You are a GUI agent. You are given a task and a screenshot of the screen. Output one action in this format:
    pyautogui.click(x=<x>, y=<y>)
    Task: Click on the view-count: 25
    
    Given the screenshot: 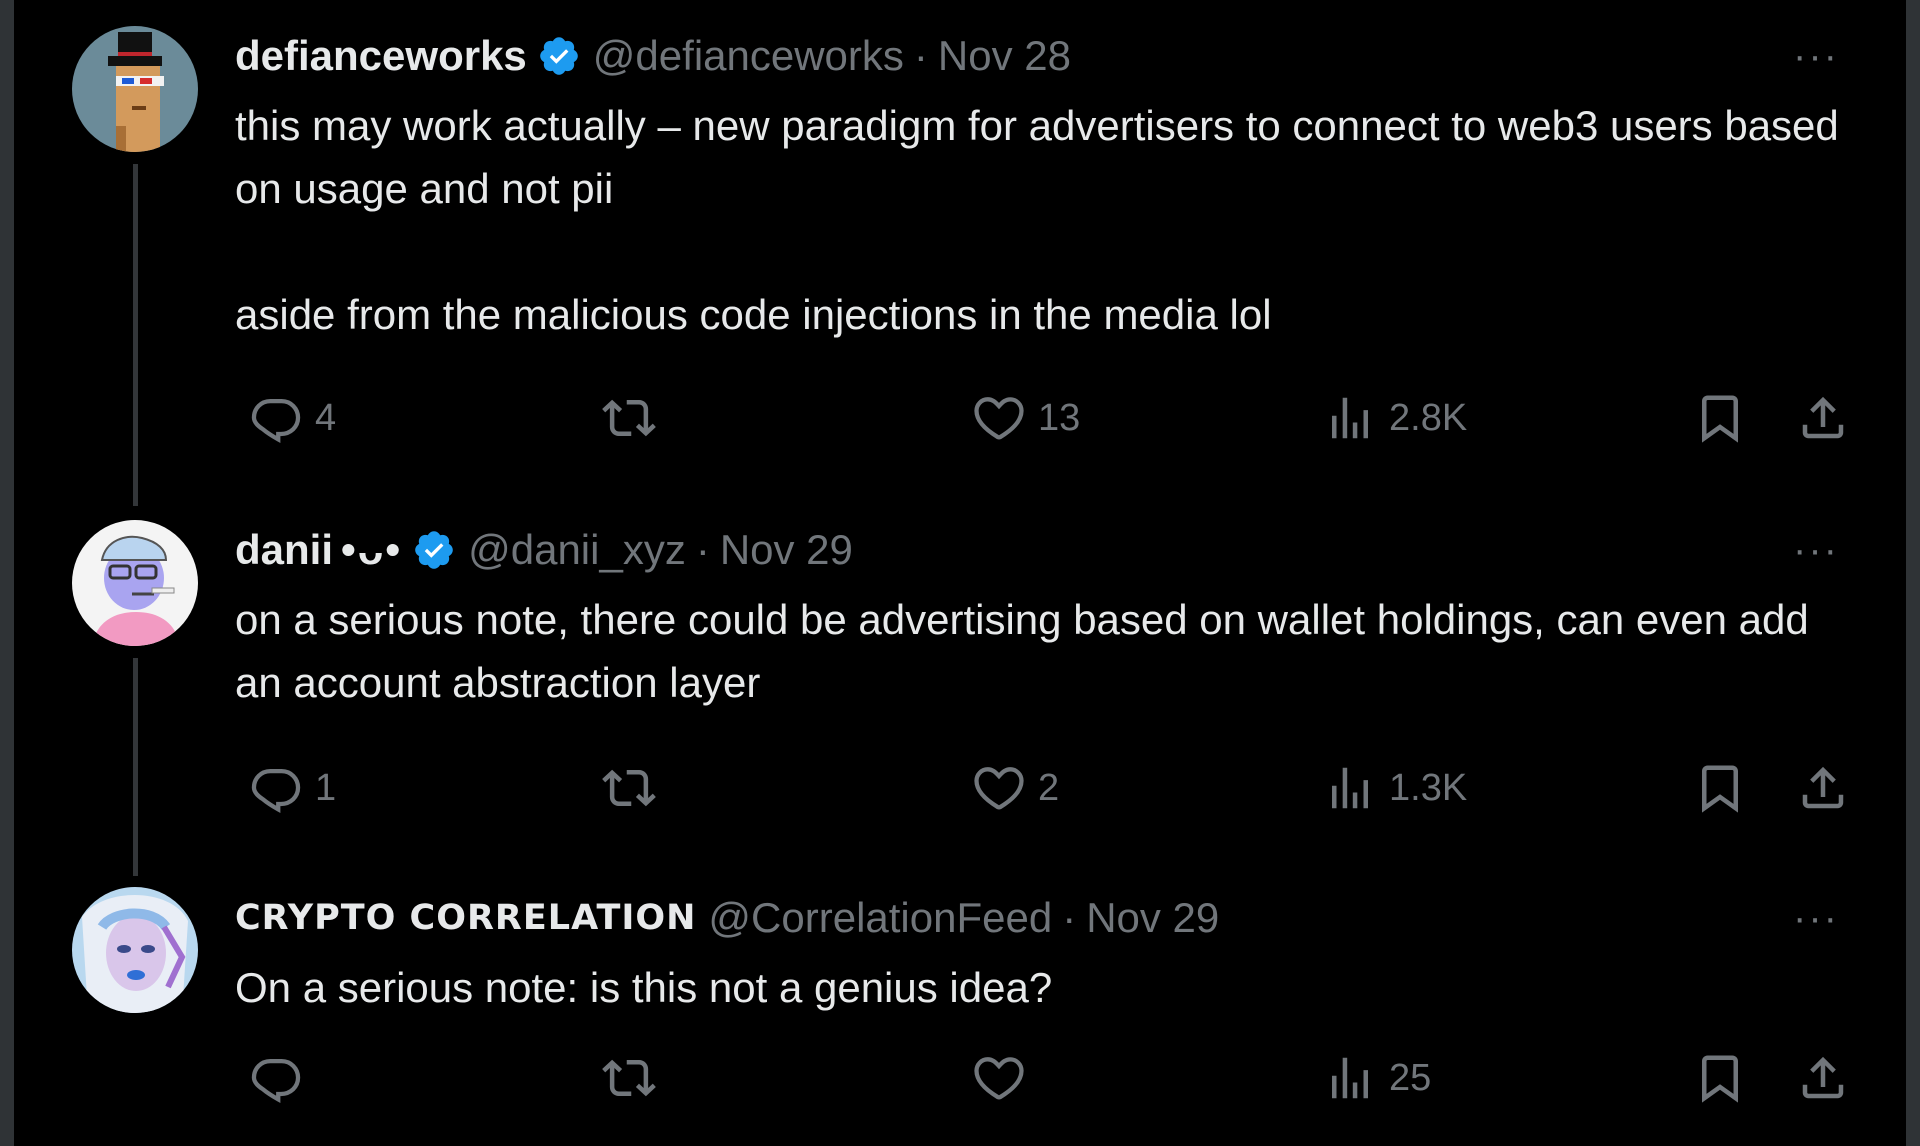 What is the action you would take?
    pyautogui.click(x=1410, y=1077)
    